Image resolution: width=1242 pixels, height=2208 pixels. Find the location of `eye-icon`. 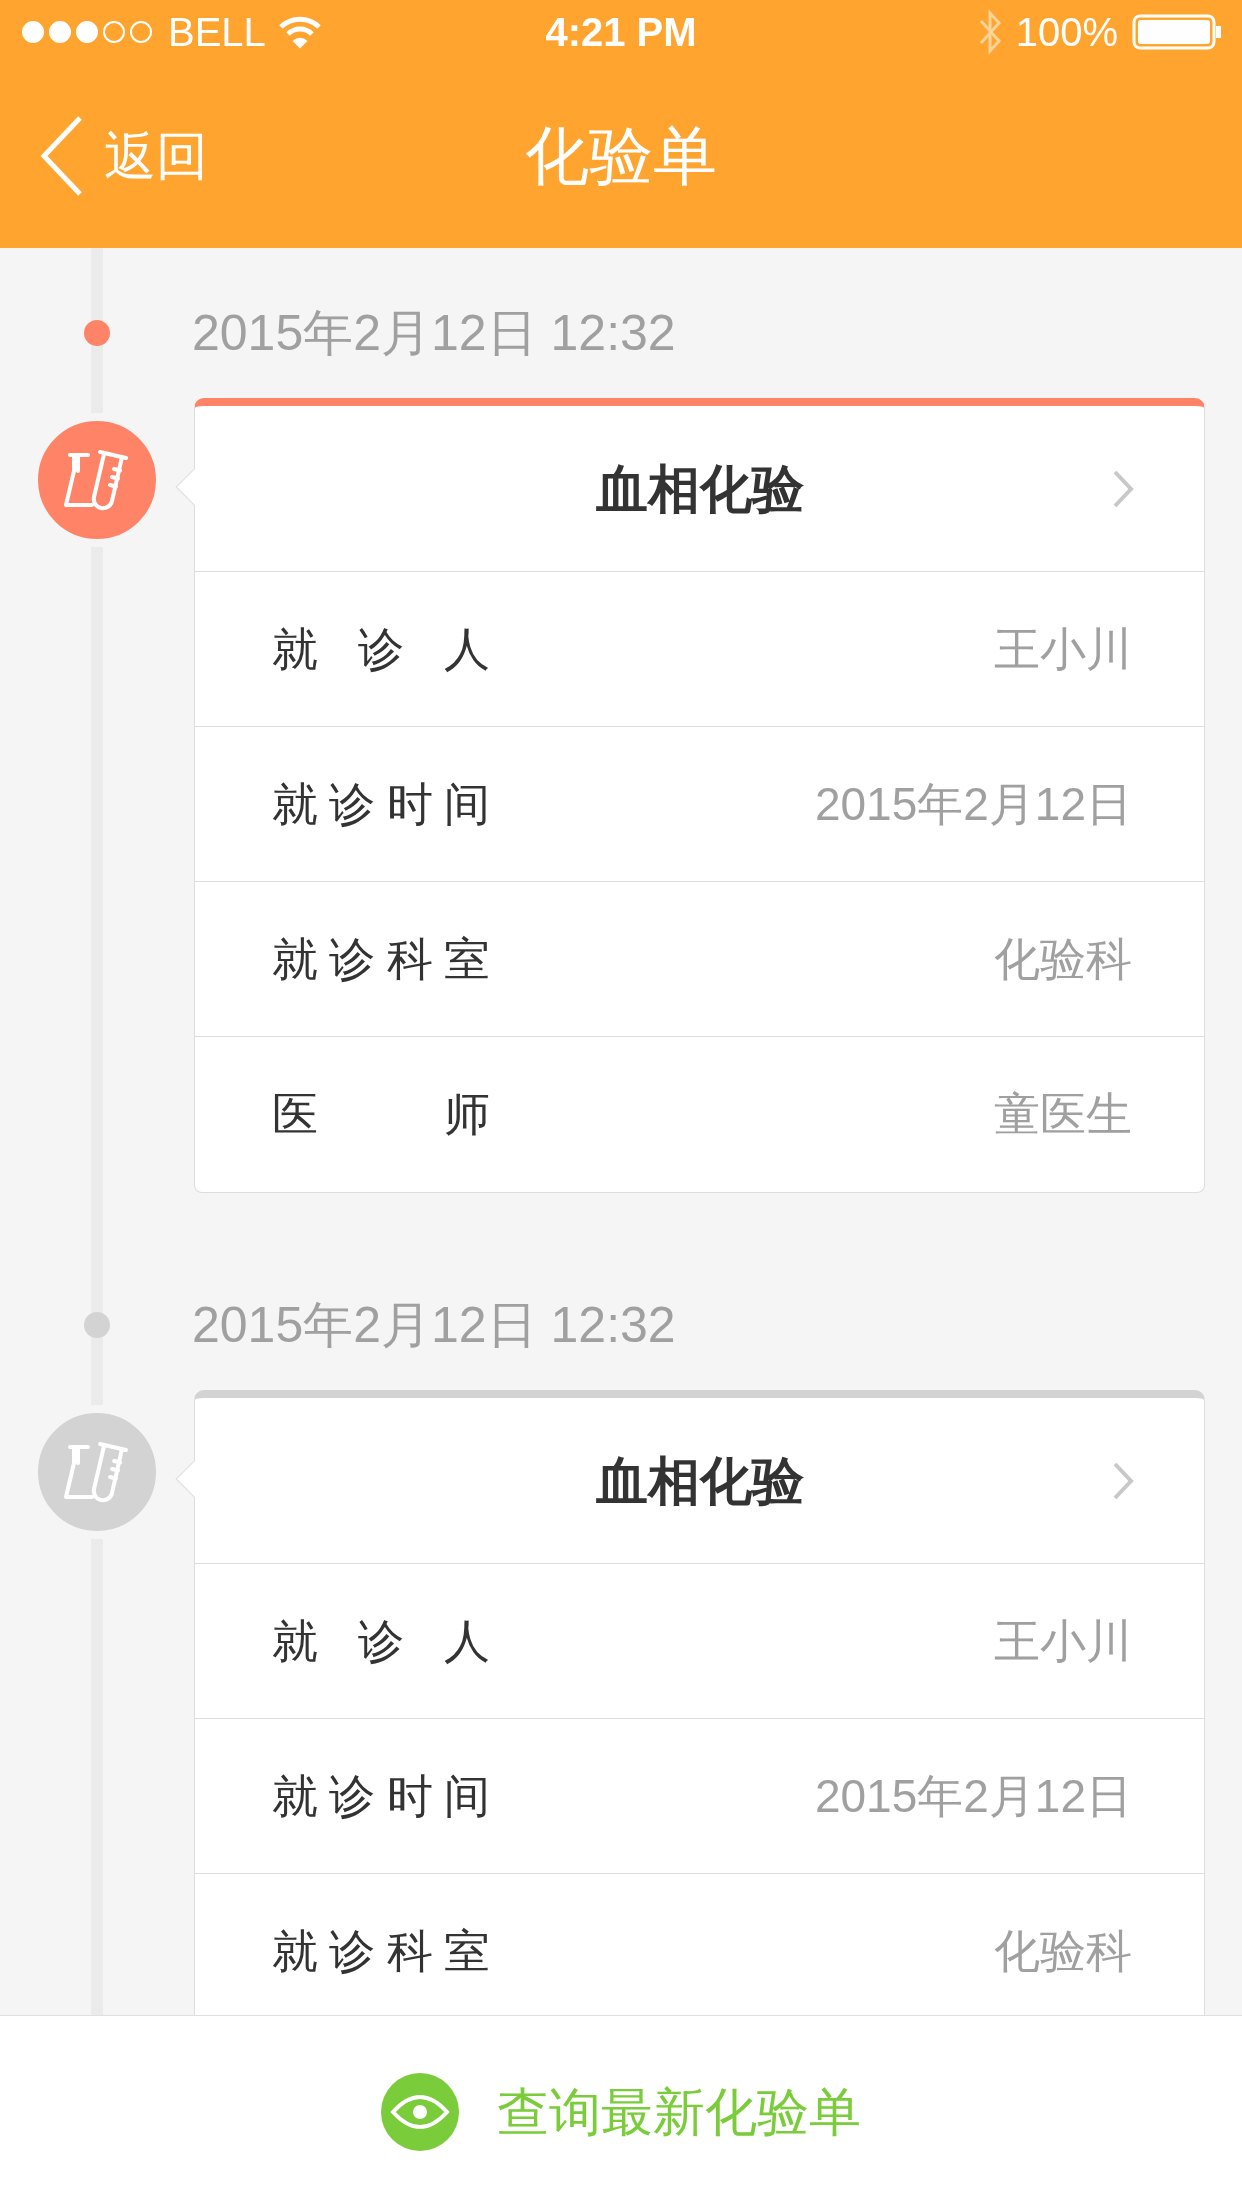

eye-icon is located at coordinates (420, 2112).